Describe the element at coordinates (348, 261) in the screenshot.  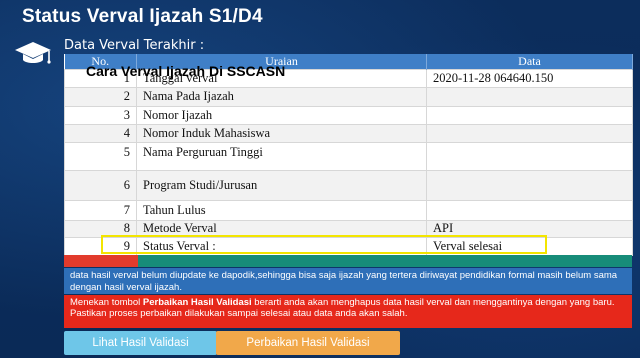
I see `divider-bar` at that location.